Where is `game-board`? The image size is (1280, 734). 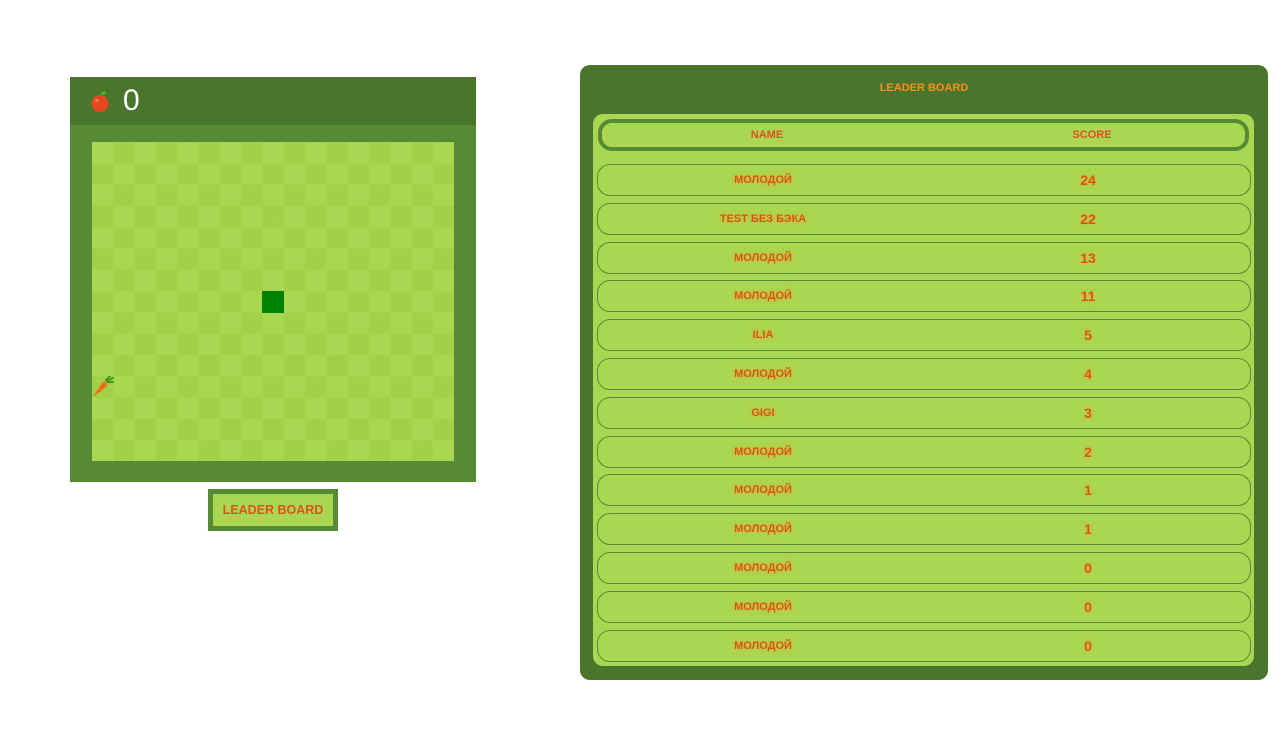 game-board is located at coordinates (273, 301).